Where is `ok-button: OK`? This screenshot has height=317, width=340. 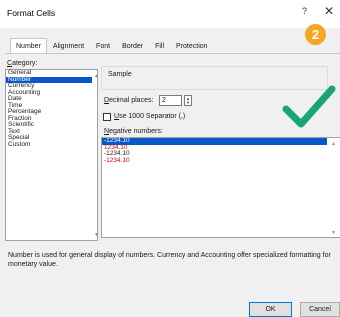
ok-button: OK is located at coordinates (270, 309).